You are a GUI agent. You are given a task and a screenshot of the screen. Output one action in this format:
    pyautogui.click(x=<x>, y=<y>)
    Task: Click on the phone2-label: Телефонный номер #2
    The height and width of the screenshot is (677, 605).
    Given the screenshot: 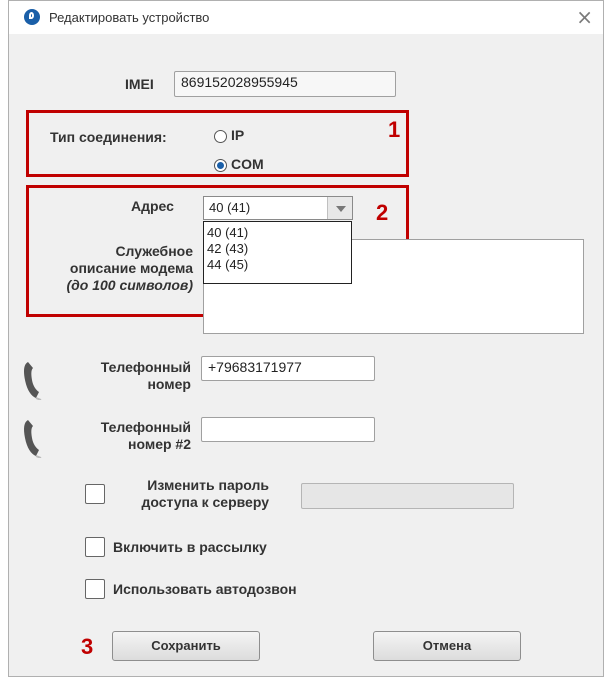 What is the action you would take?
    pyautogui.click(x=124, y=436)
    